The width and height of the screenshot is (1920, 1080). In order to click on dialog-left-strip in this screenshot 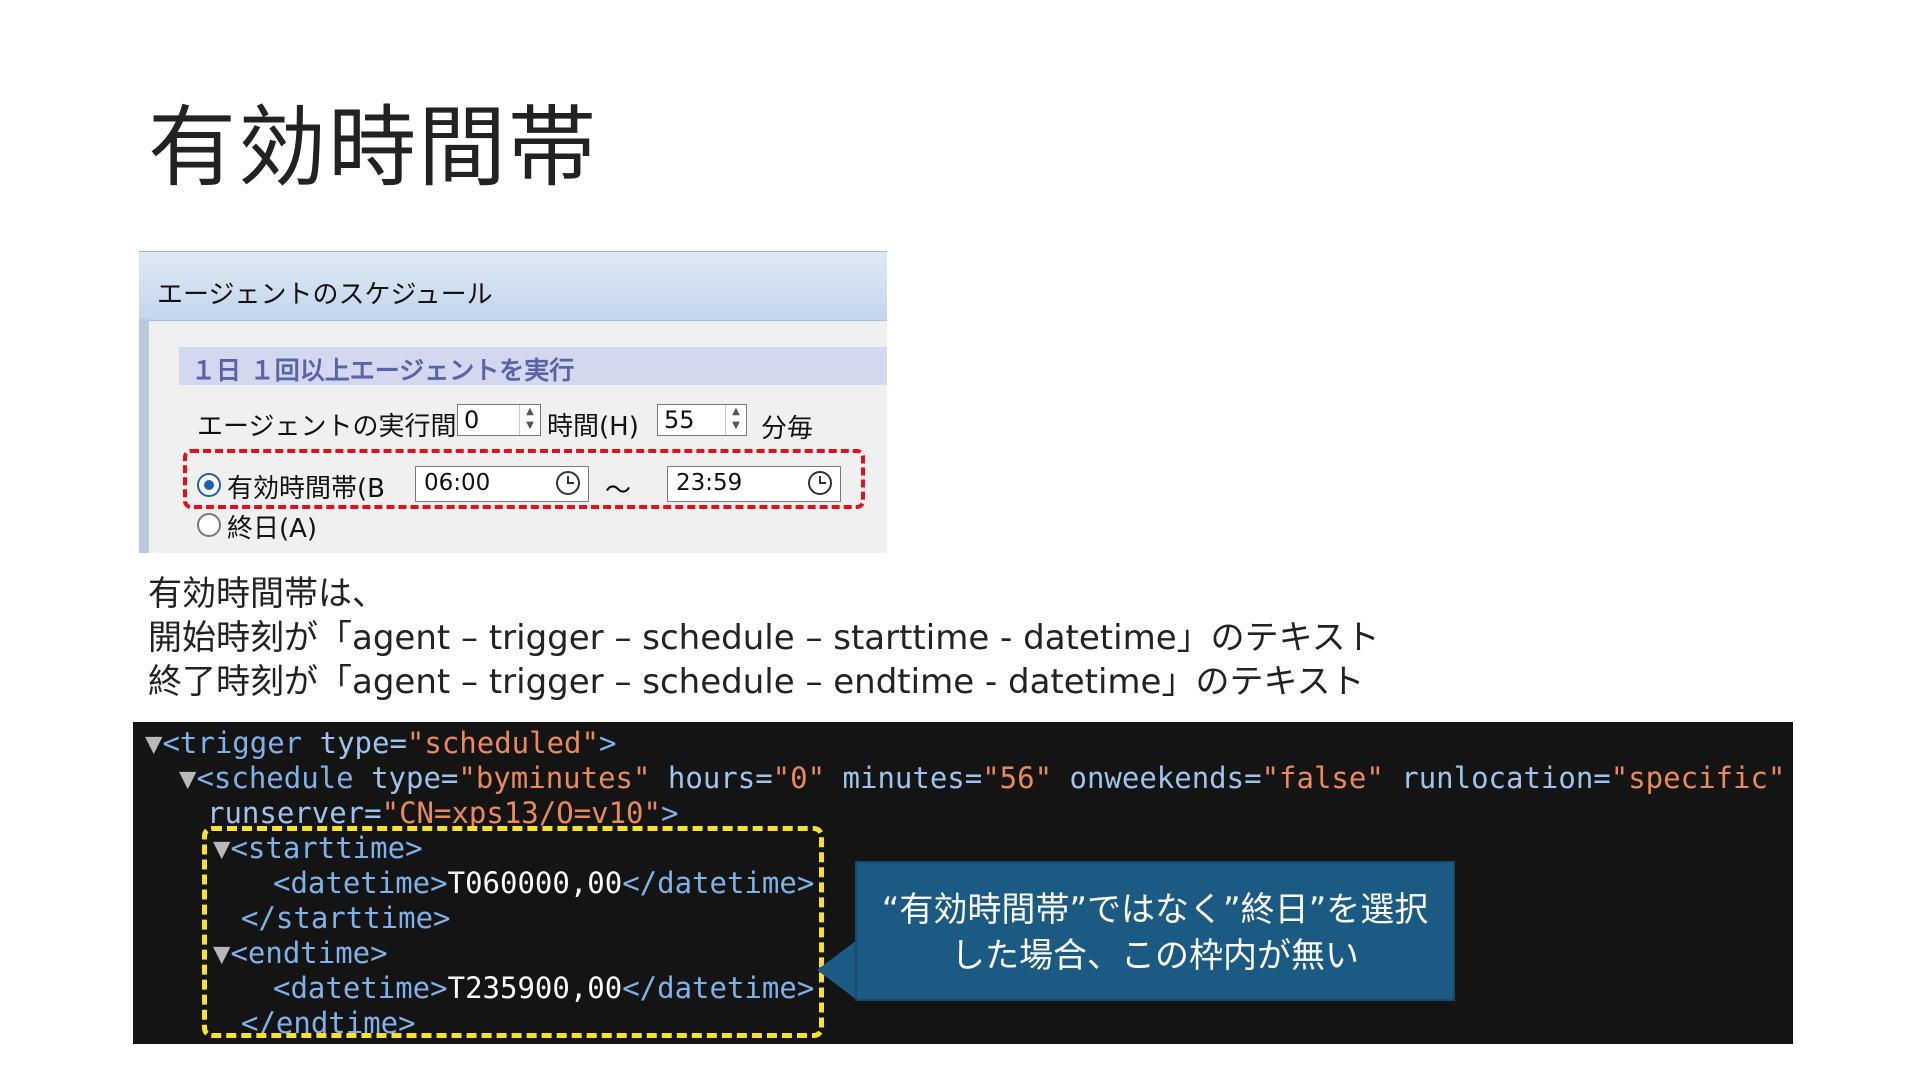, I will do `click(144, 436)`.